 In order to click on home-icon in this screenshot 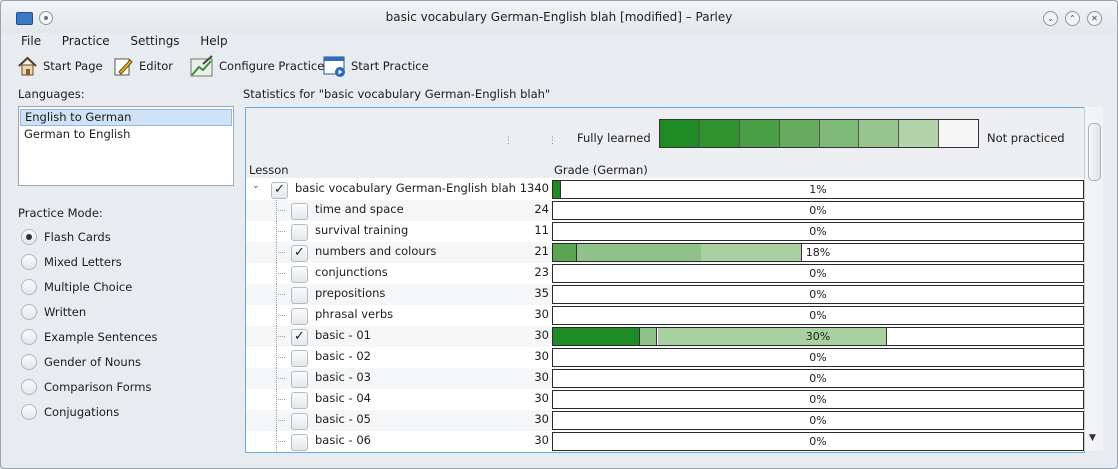, I will do `click(27, 66)`.